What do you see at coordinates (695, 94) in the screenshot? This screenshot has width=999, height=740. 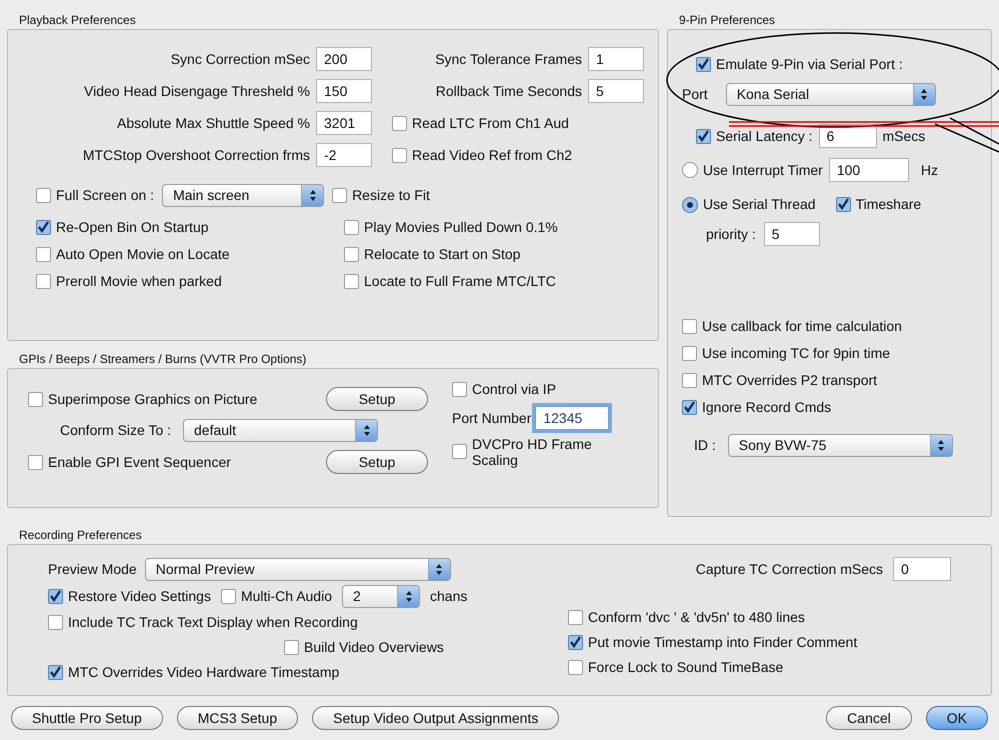 I see `label: Port` at bounding box center [695, 94].